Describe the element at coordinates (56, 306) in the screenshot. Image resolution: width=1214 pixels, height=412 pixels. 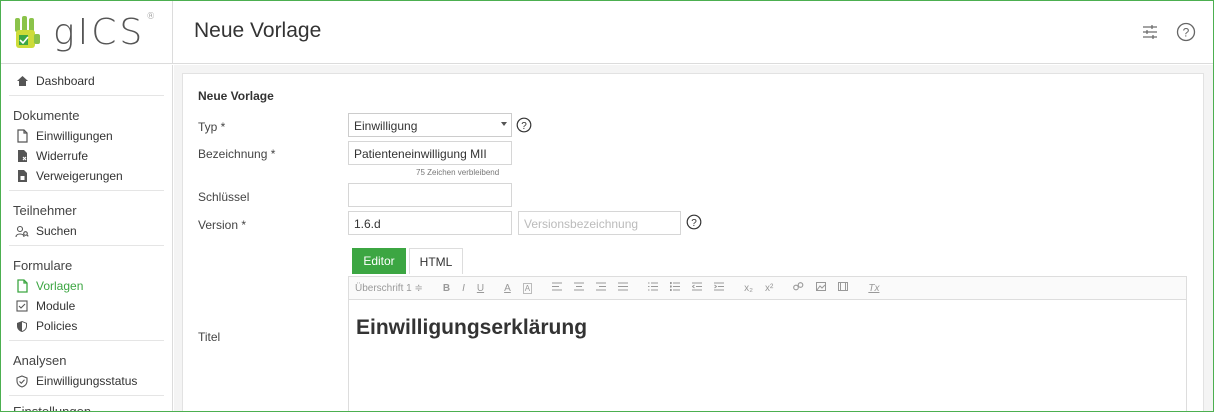
I see `sidebar-item-label: Module` at that location.